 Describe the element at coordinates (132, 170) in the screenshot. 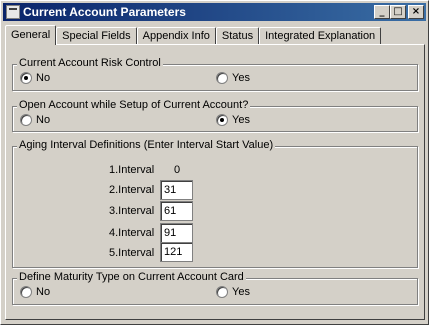

I see `interval-1-label: 1.Interval` at that location.